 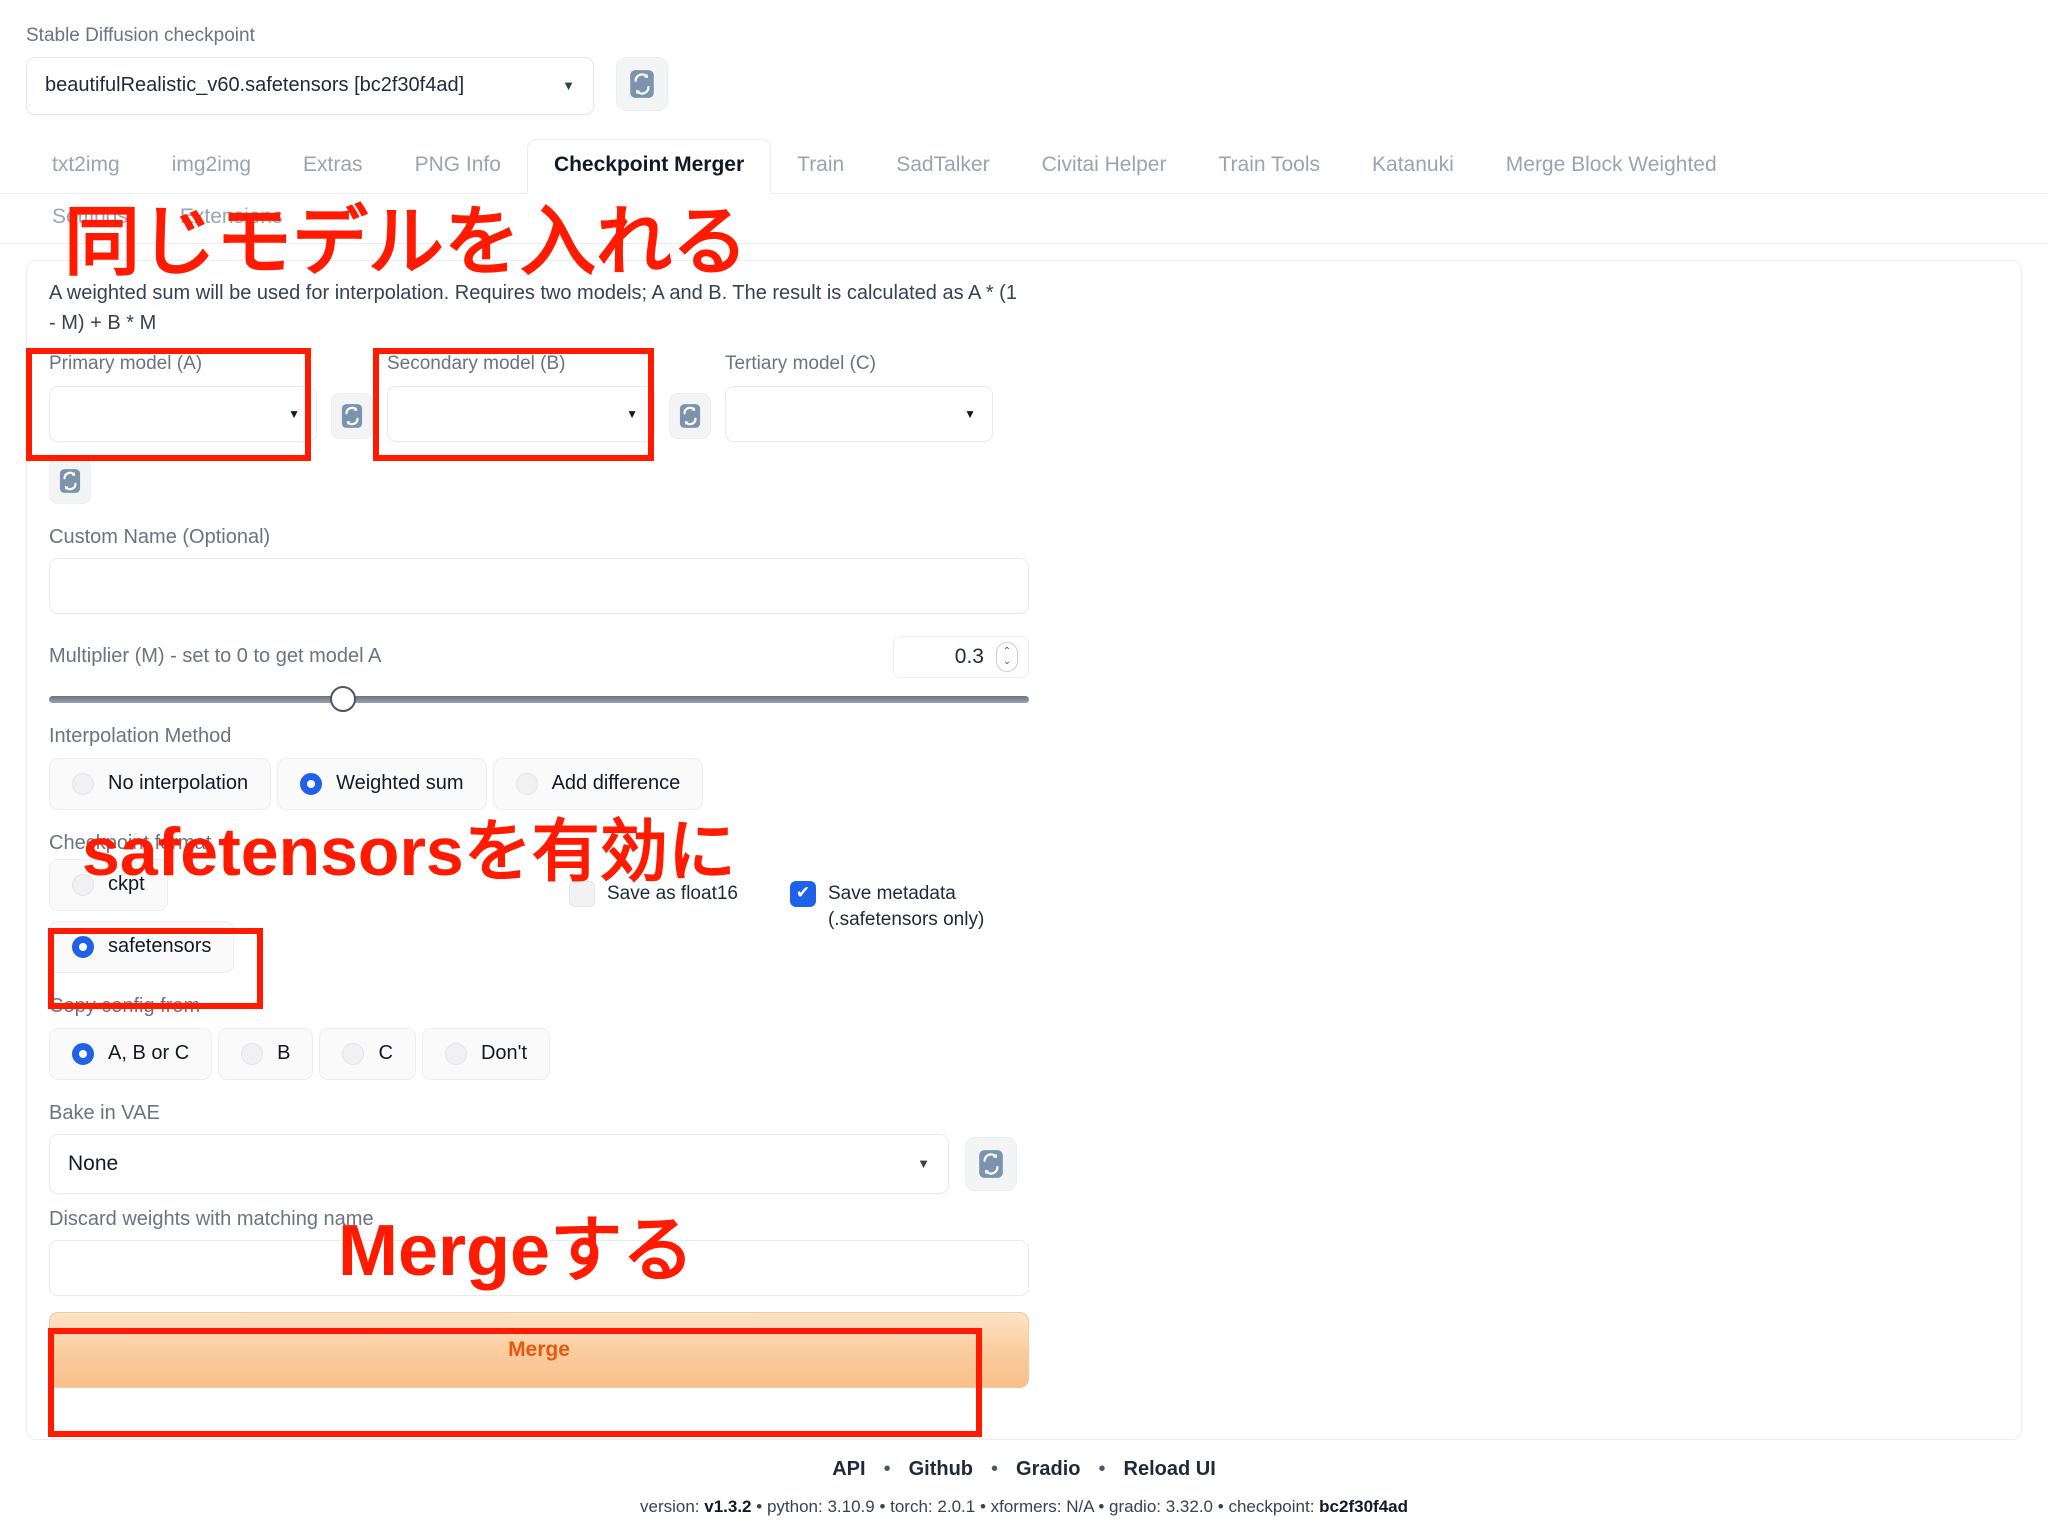 I want to click on refresh-checkpoint-button, so click(x=642, y=83).